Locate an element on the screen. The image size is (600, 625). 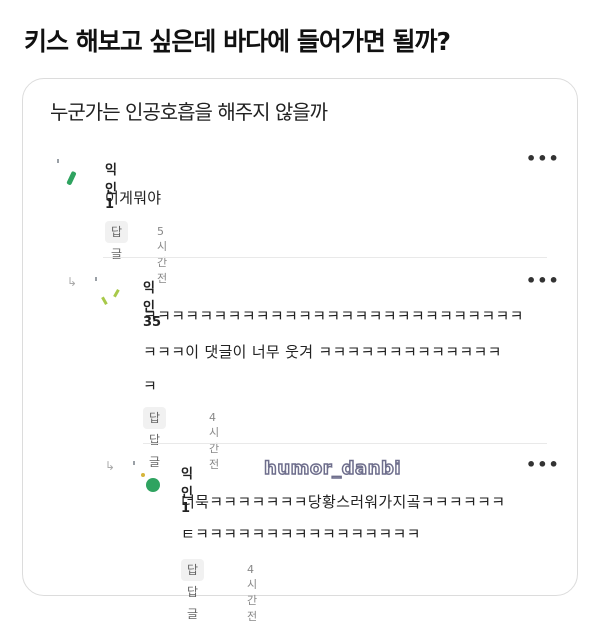
post-headline: 키스 해보고 싶은데 바다에 들어가면 될까? is located at coordinates (237, 41).